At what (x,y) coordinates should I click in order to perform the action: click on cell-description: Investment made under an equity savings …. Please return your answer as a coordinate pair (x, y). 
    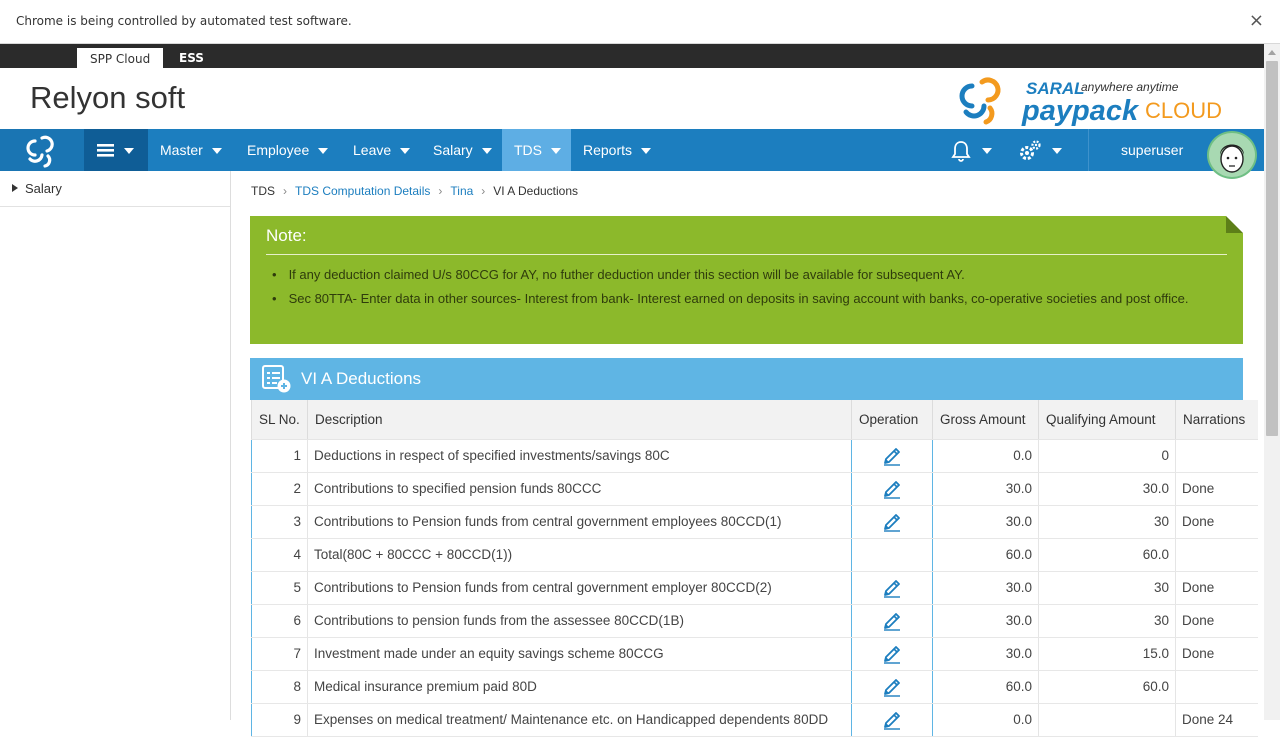
    Looking at the image, I should click on (579, 654).